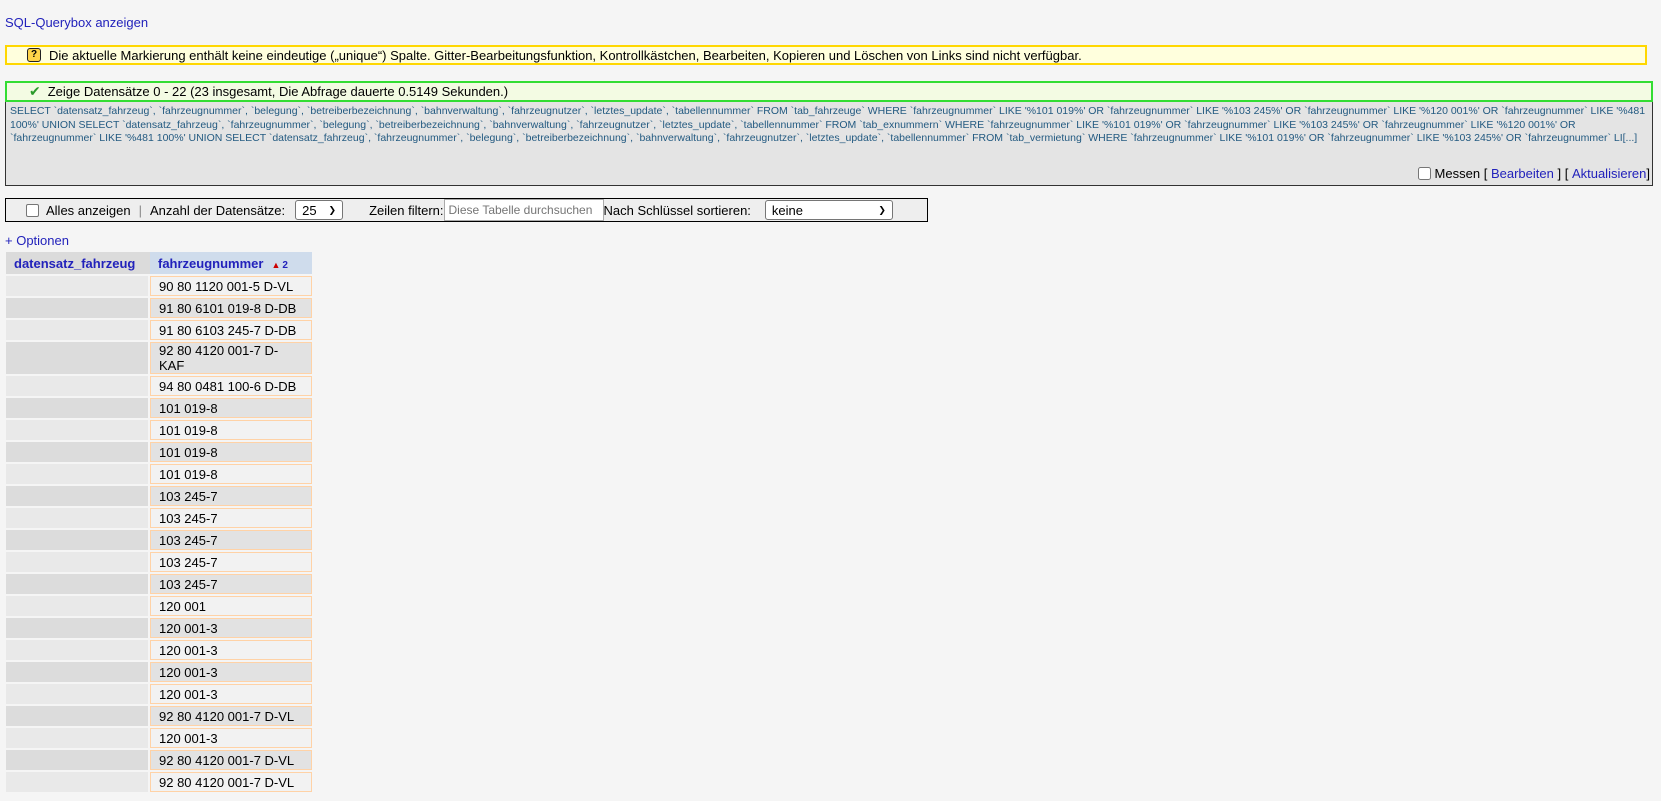 The width and height of the screenshot is (1661, 801). What do you see at coordinates (276, 264) in the screenshot?
I see `sort-ascending-icon: ▲` at bounding box center [276, 264].